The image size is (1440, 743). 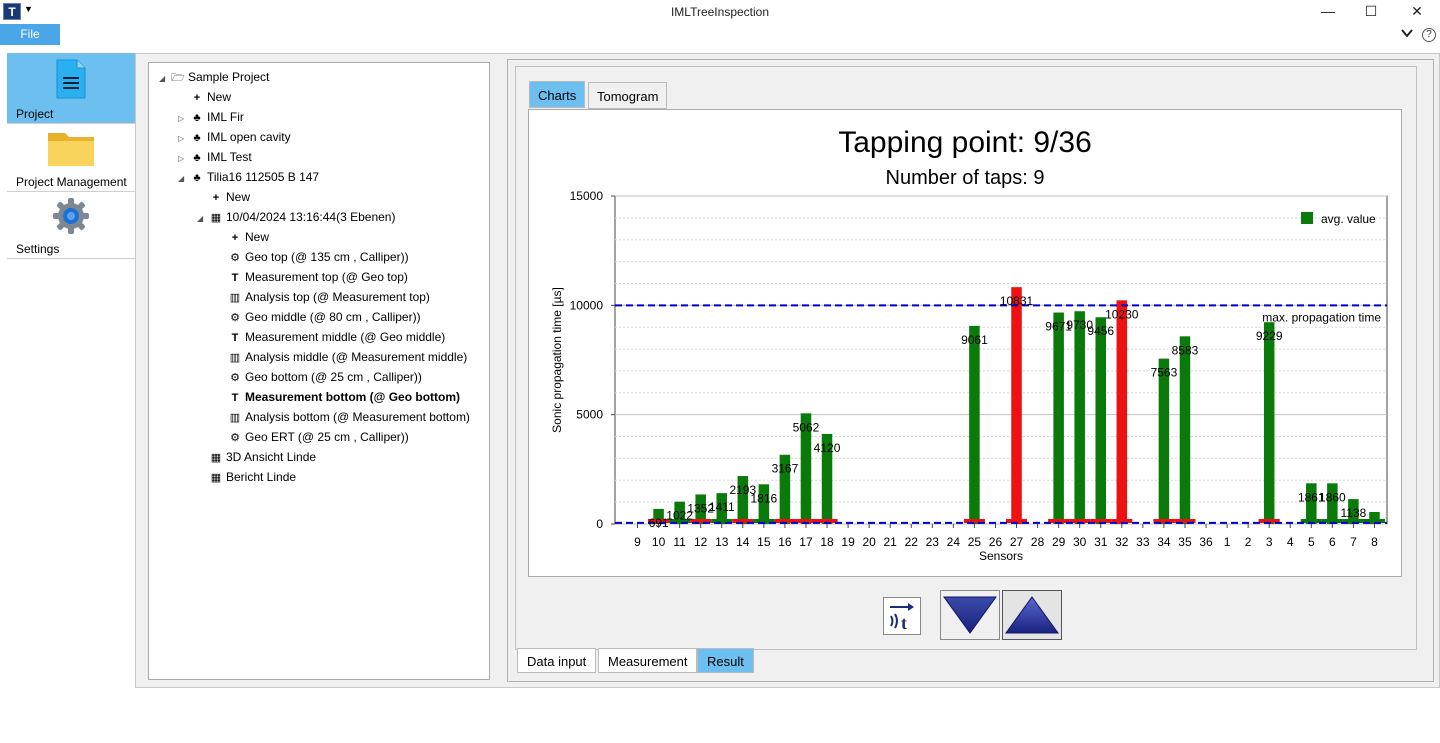 What do you see at coordinates (1328, 12) in the screenshot?
I see `minimize-button: —` at bounding box center [1328, 12].